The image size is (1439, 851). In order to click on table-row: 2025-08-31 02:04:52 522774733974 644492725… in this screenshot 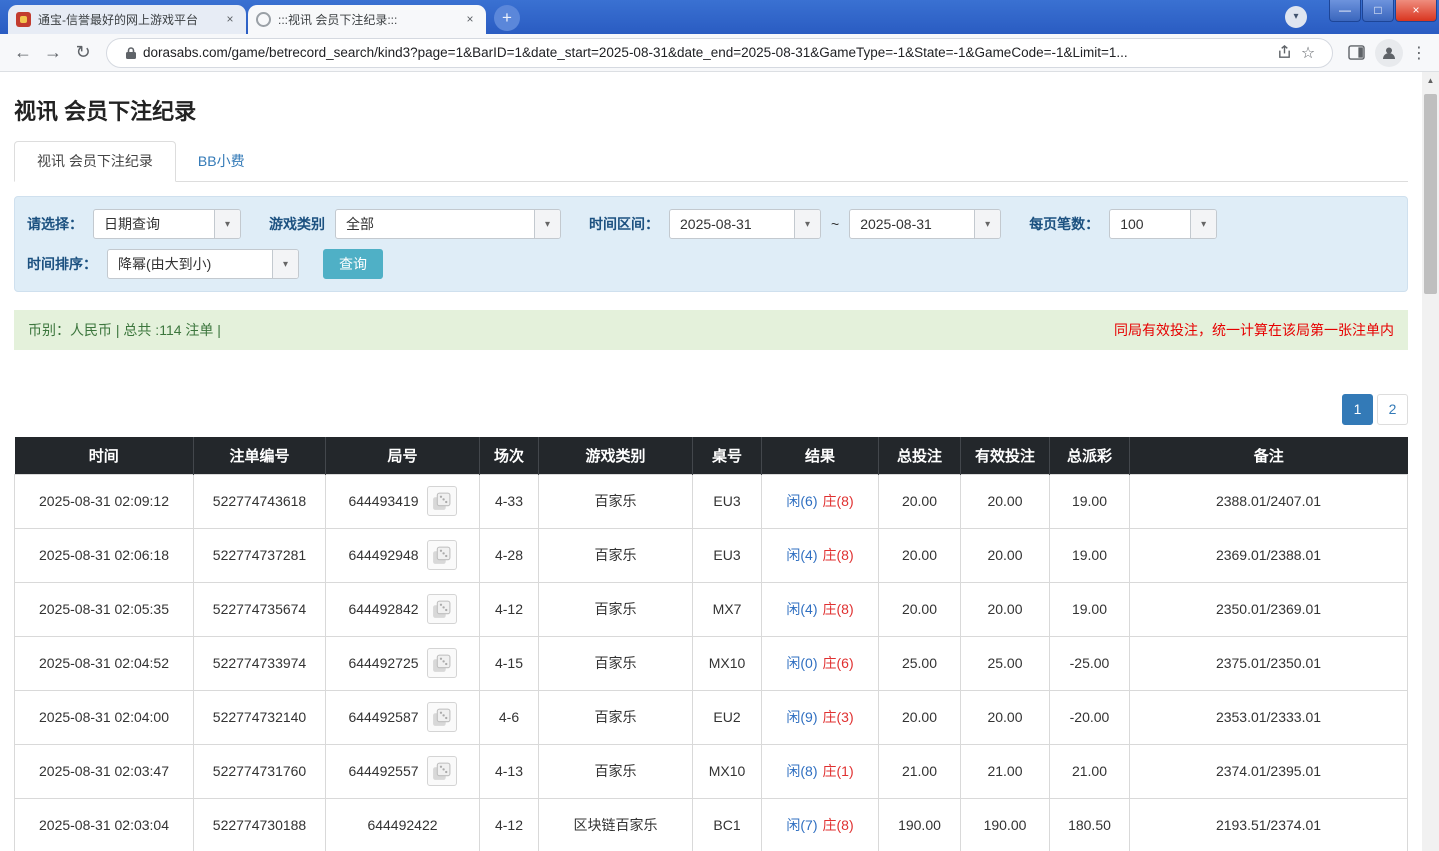, I will do `click(711, 663)`.